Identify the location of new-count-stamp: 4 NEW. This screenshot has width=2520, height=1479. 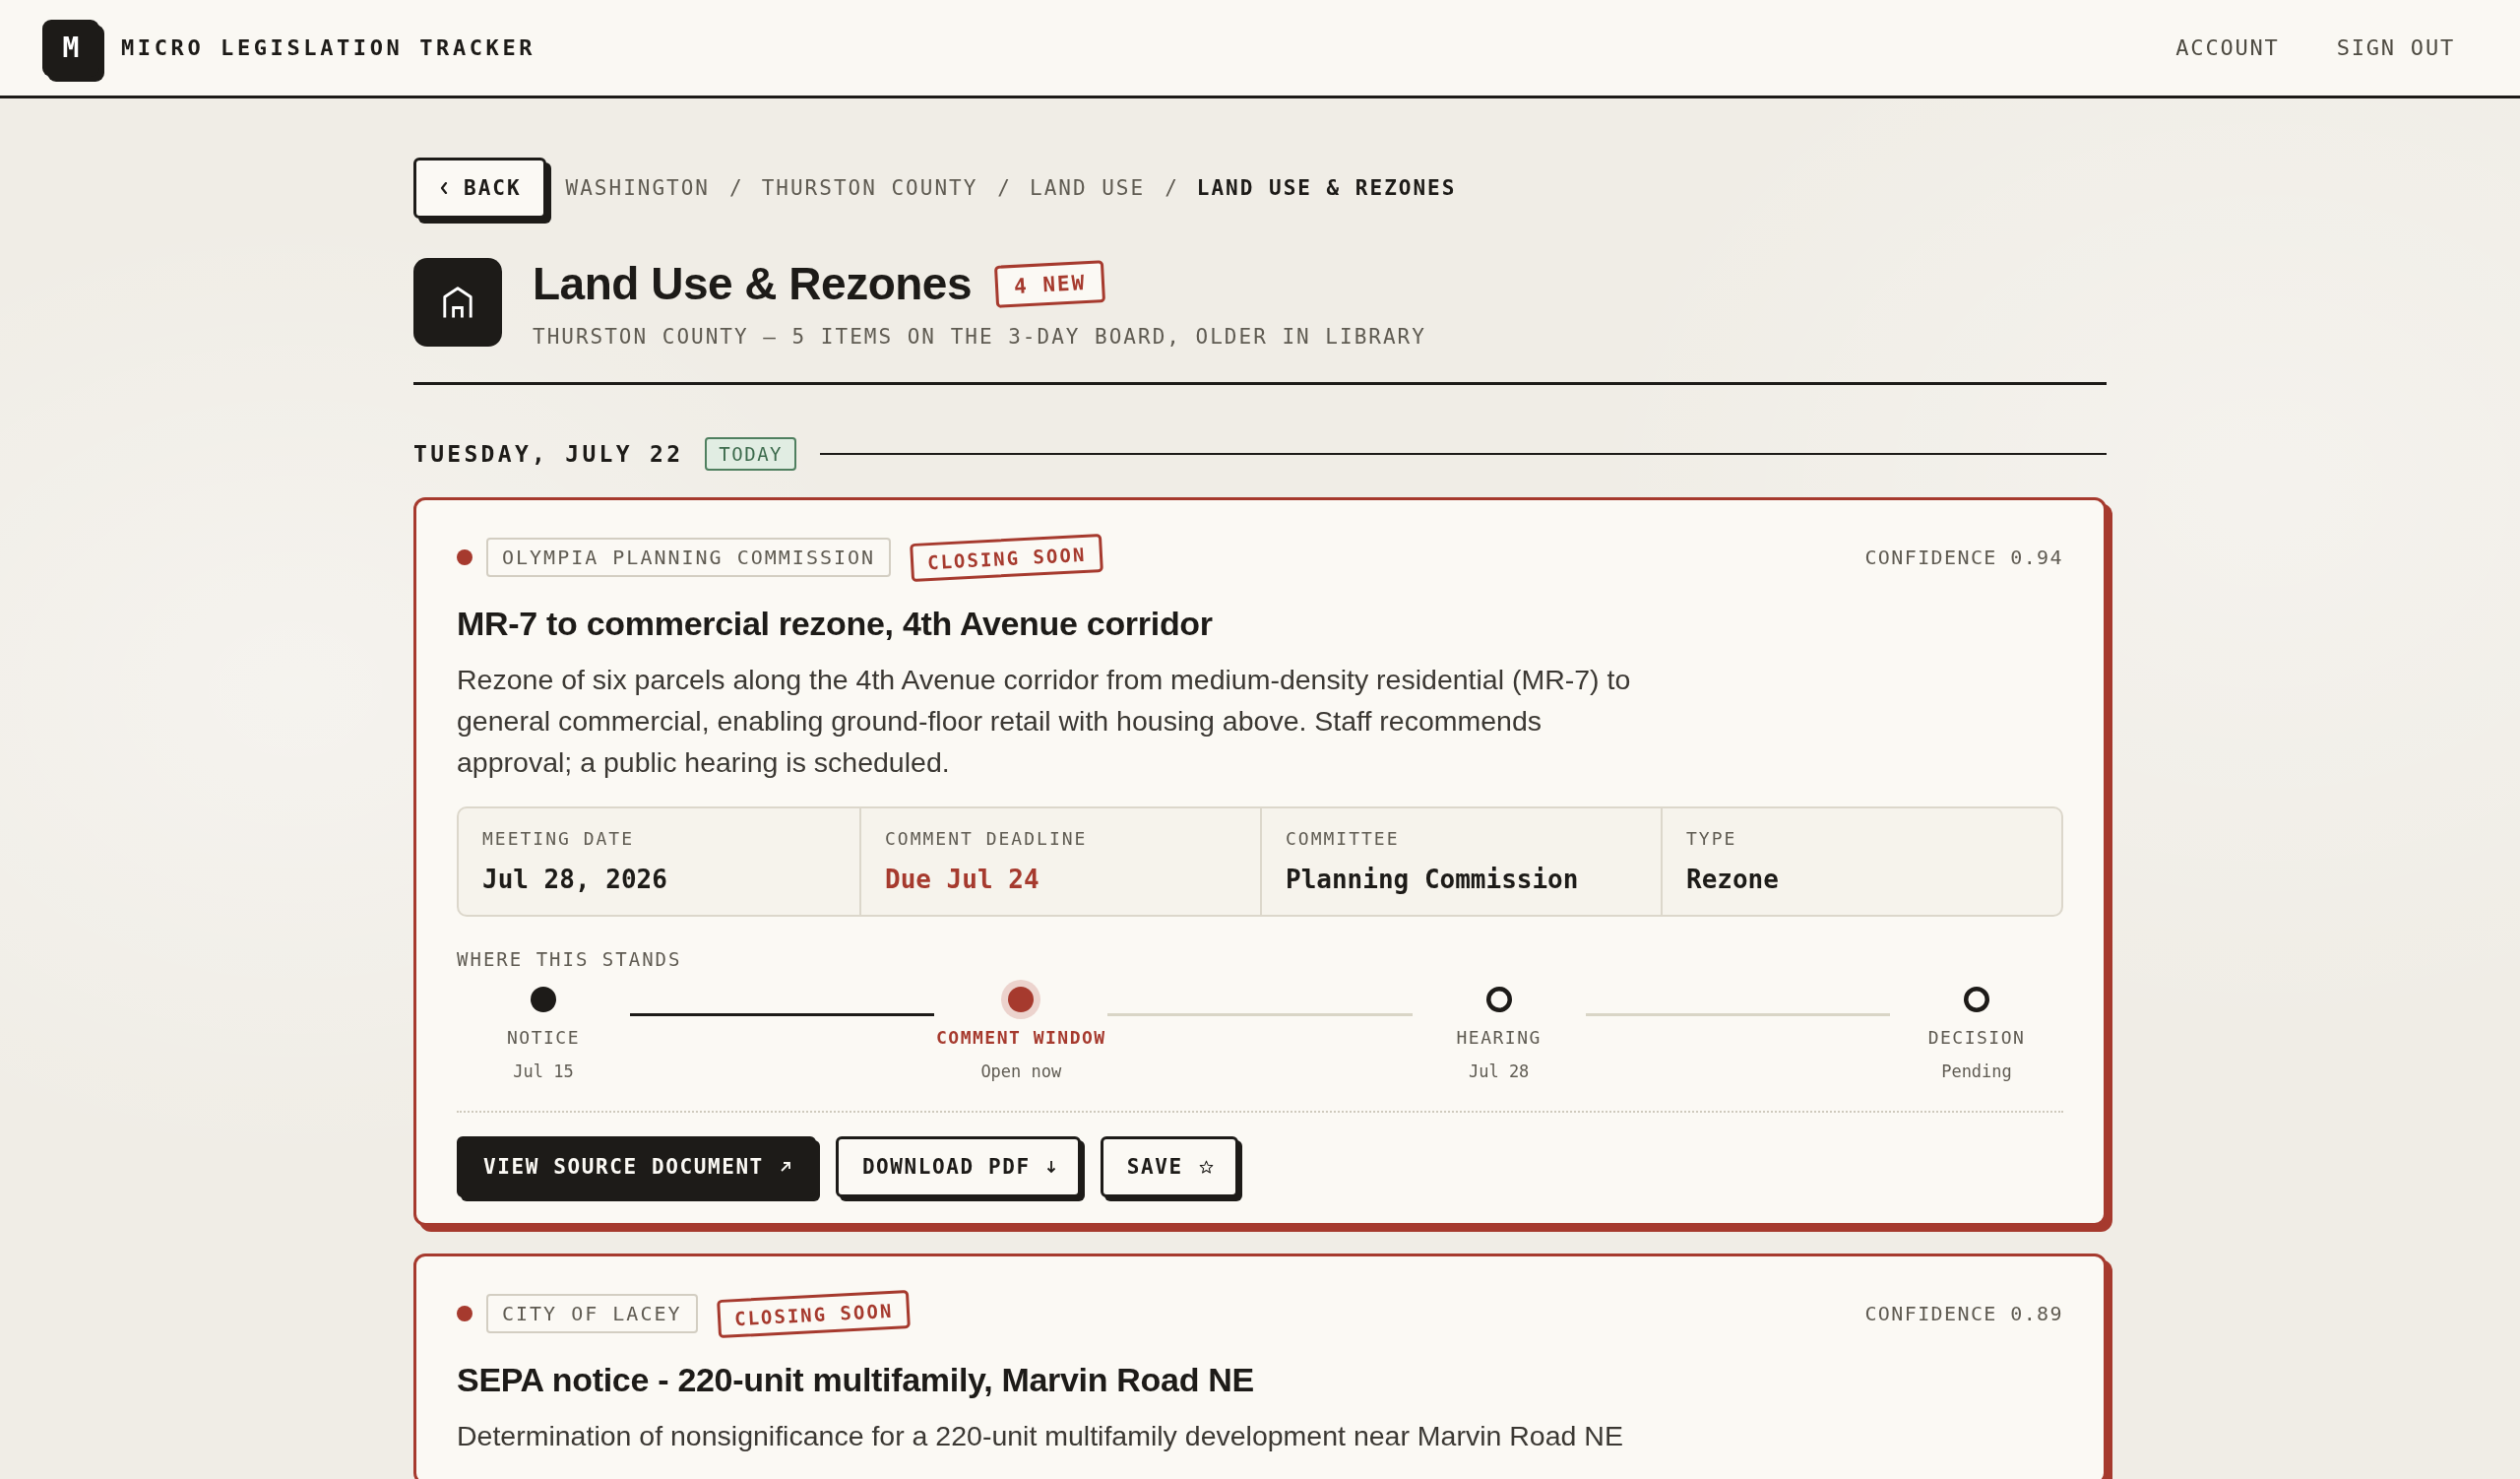
(1049, 283).